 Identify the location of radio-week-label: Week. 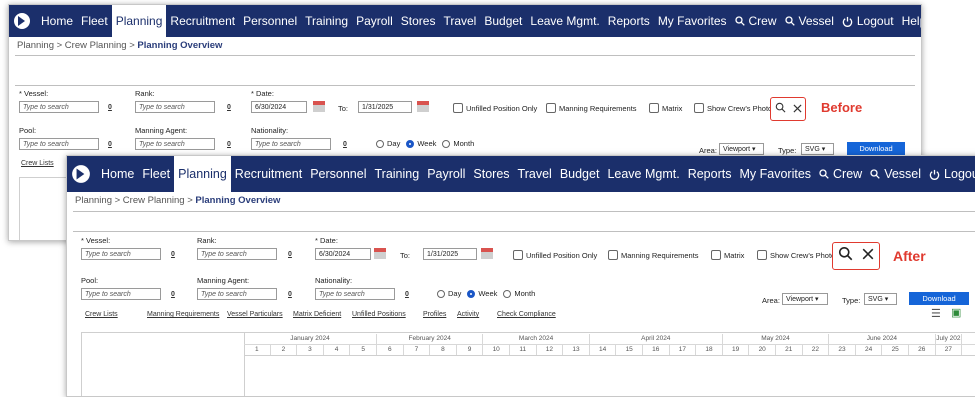
(427, 143).